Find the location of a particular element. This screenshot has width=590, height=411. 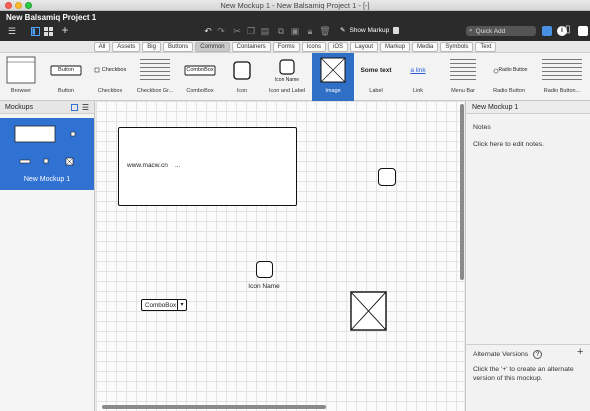

markup-note-icon is located at coordinates (396, 30).